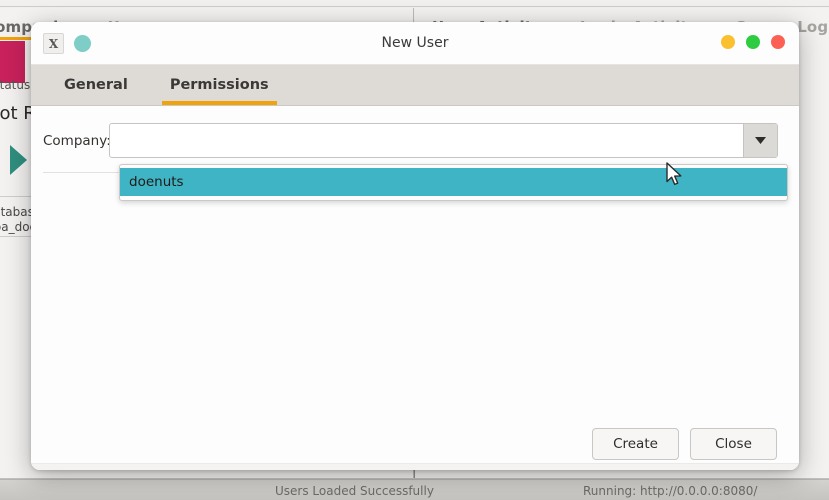 The height and width of the screenshot is (500, 829). Describe the element at coordinates (684, 444) in the screenshot. I see `dialog-button-row: Create Close` at that location.